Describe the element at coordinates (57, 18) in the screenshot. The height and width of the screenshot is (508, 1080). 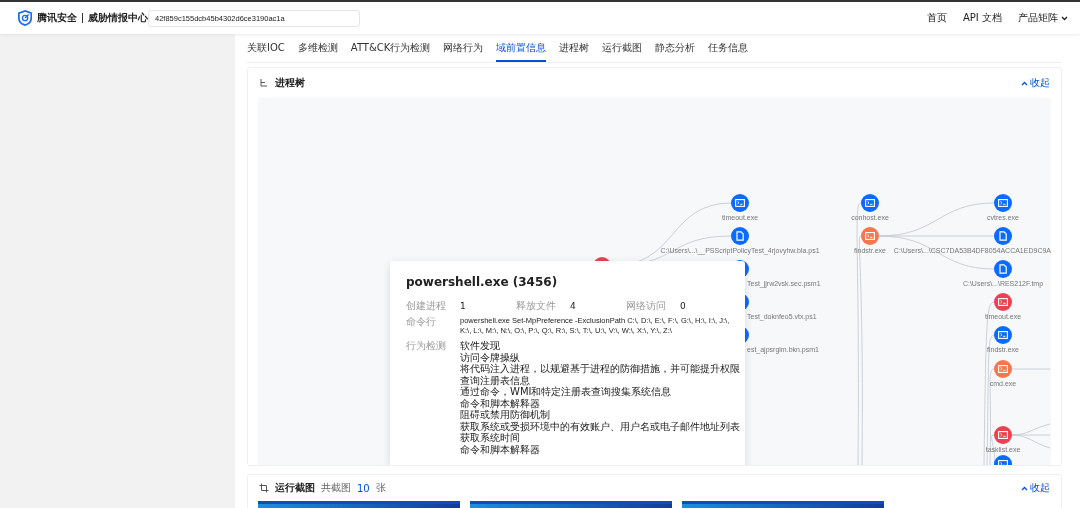
I see `brand-name: 腾讯安全` at that location.